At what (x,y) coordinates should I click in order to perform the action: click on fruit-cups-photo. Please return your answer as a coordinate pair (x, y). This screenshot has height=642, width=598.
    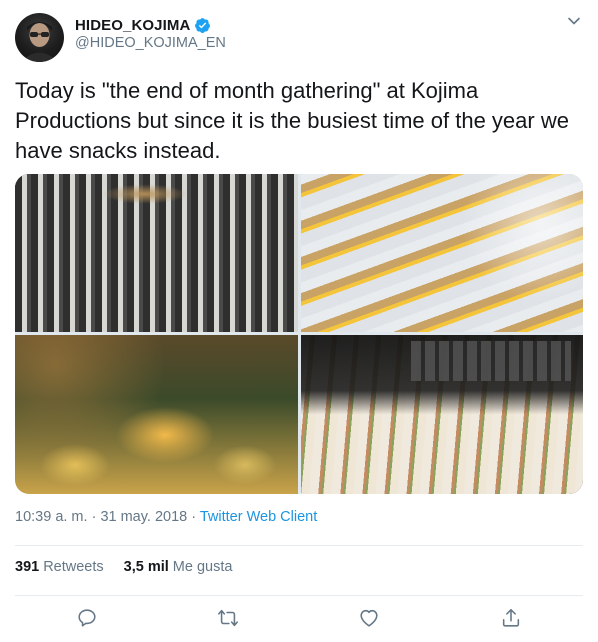
    Looking at the image, I should click on (156, 414).